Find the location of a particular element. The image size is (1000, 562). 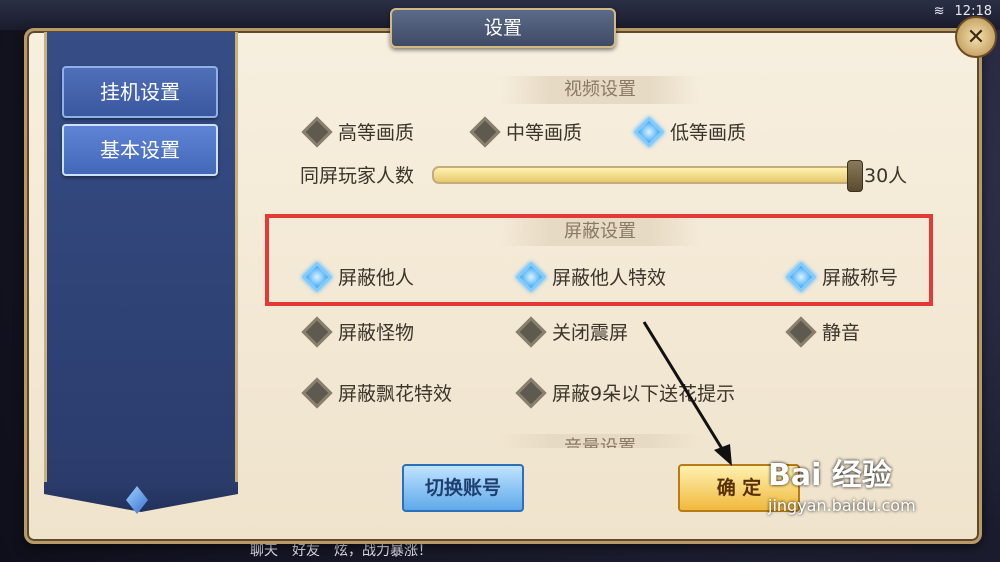

radio-diamond-selected-icon is located at coordinates (649, 131).